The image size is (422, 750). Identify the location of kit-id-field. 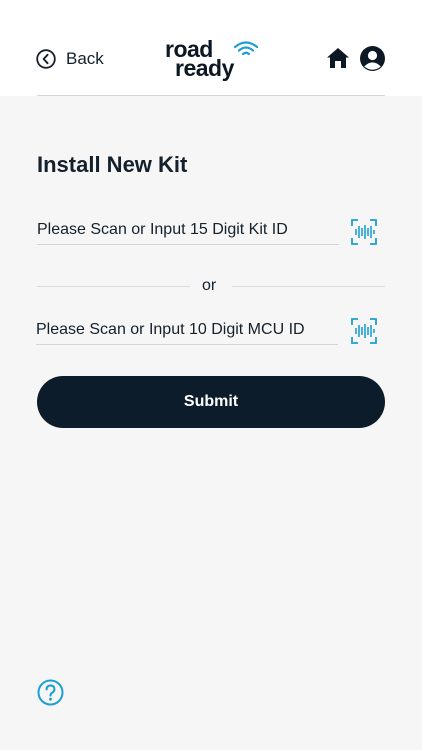
(188, 231).